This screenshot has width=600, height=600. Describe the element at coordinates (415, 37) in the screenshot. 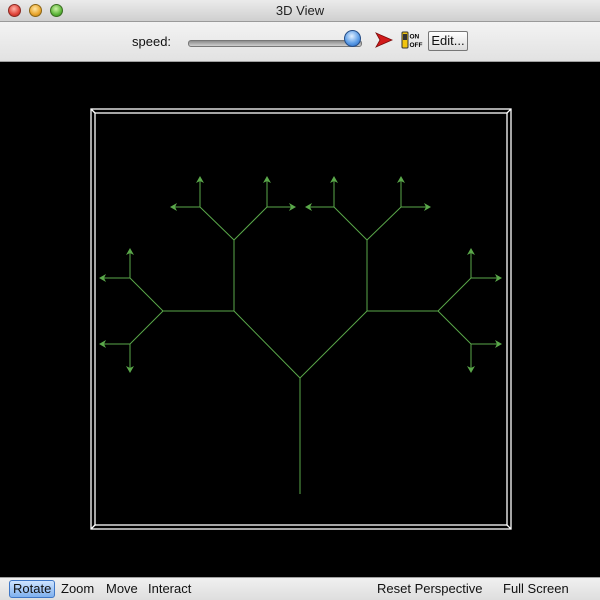

I see `on-label: ON` at that location.